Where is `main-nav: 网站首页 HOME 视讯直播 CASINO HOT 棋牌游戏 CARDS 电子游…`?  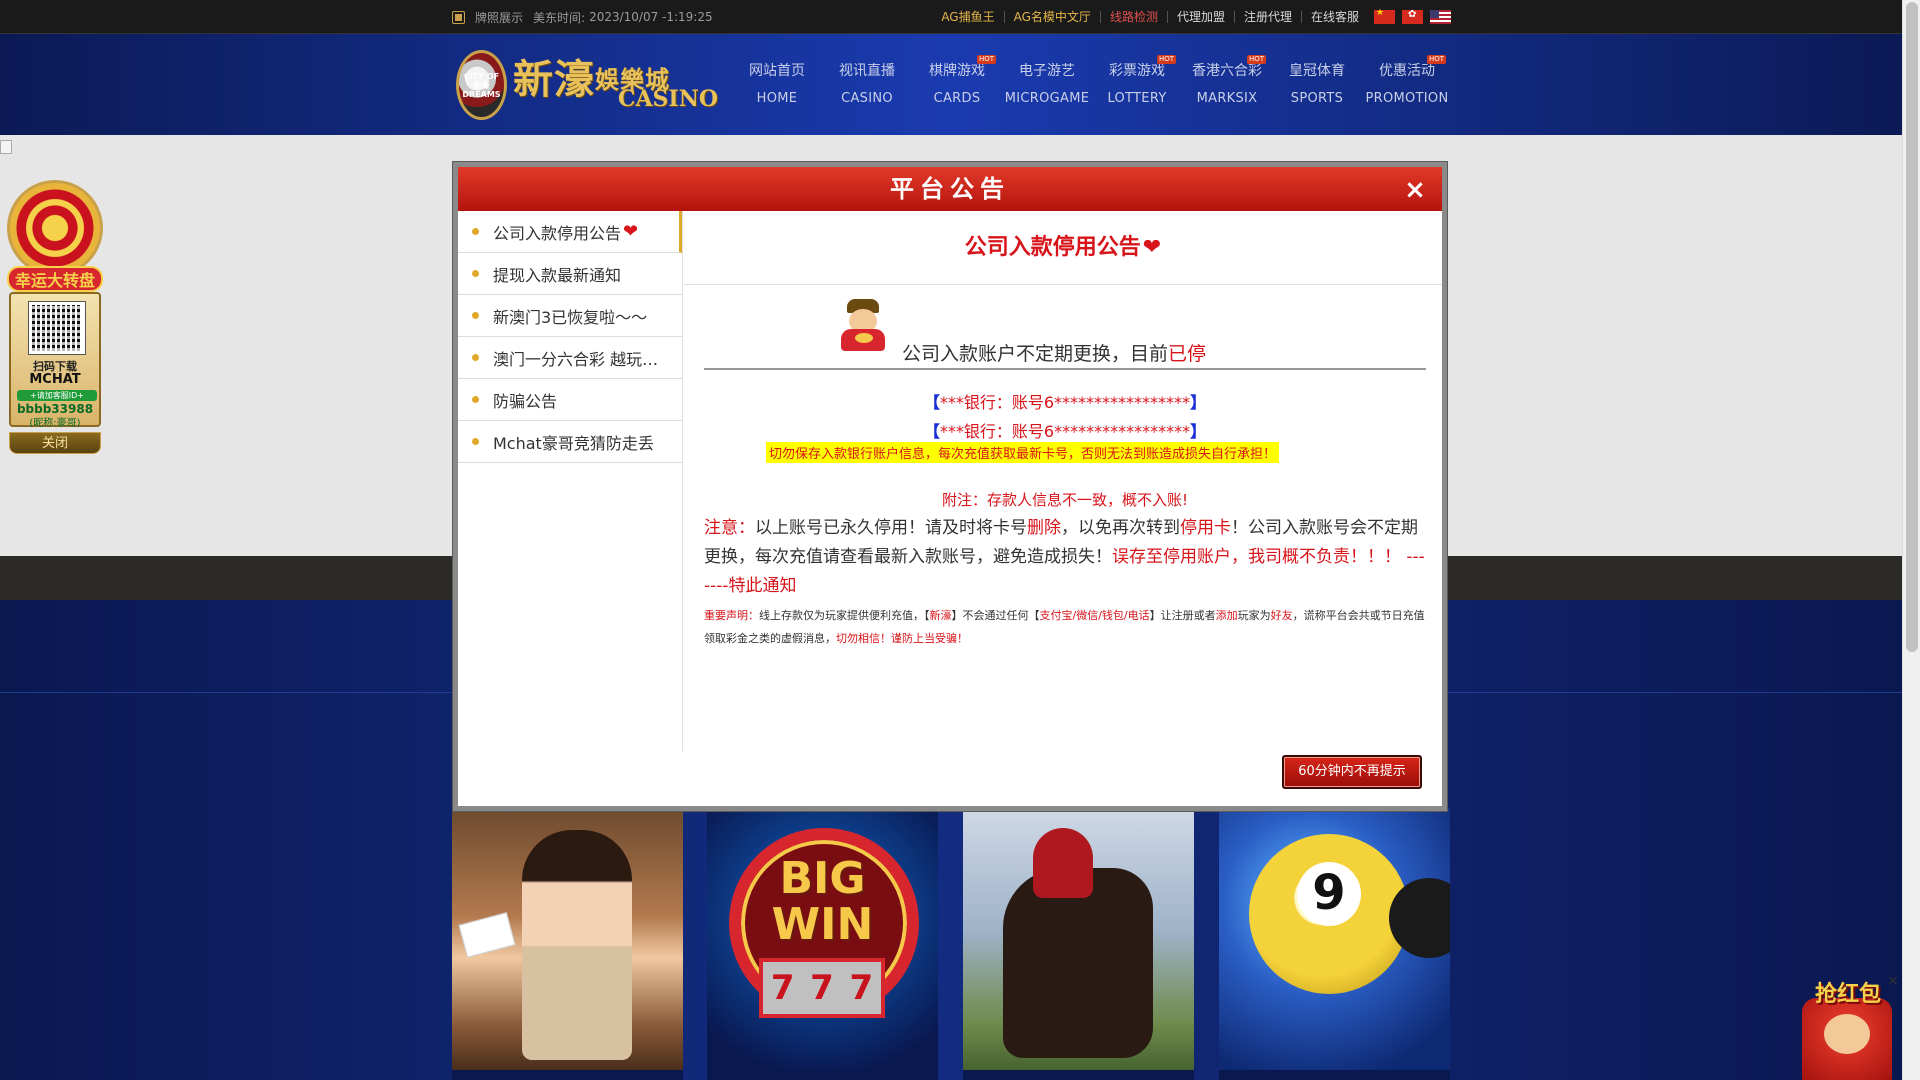 main-nav: 网站首页 HOME 视讯直播 CASINO HOT 棋牌游戏 CARDS 电子游… is located at coordinates (1092, 84).